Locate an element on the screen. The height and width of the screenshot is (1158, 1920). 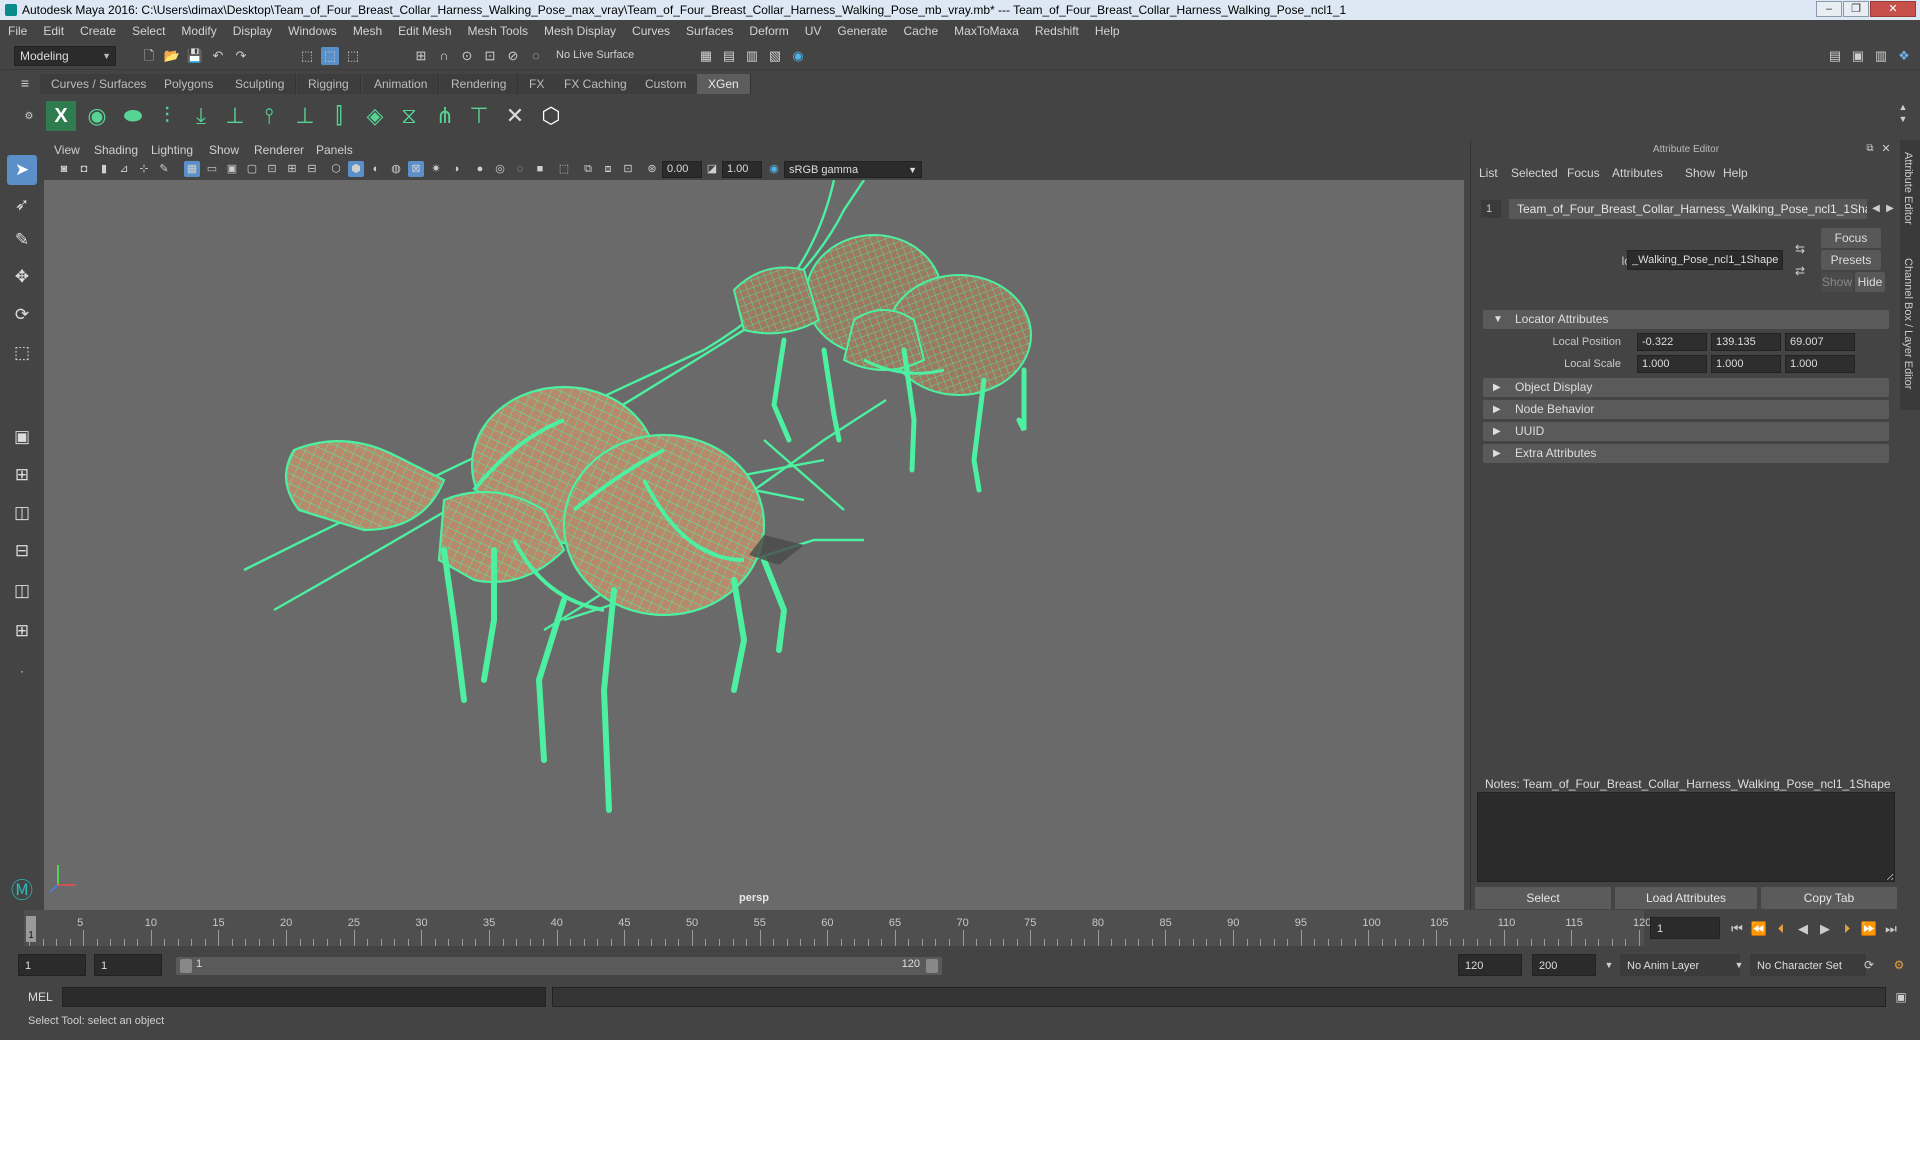
mode-dropdown: Modeling ▼ is located at coordinates (65, 56).